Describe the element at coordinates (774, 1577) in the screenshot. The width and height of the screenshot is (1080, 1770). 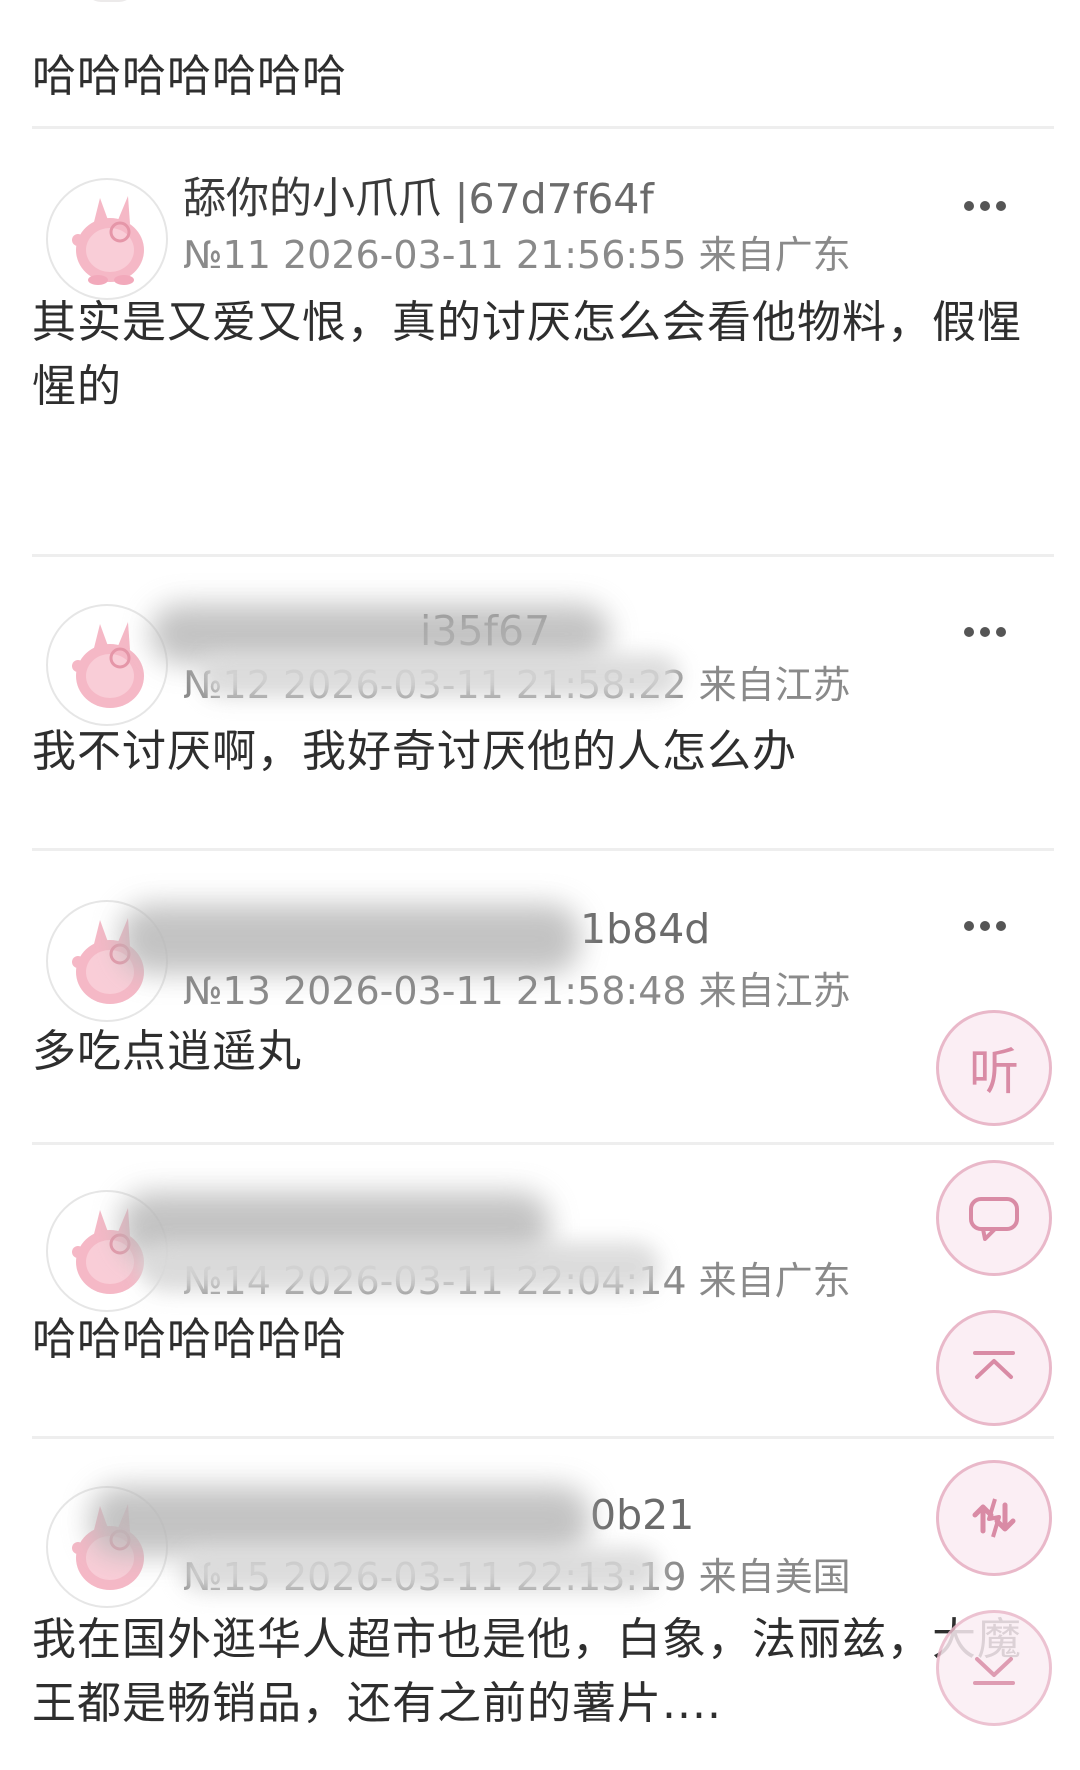
I see `post-location: 来自美国` at that location.